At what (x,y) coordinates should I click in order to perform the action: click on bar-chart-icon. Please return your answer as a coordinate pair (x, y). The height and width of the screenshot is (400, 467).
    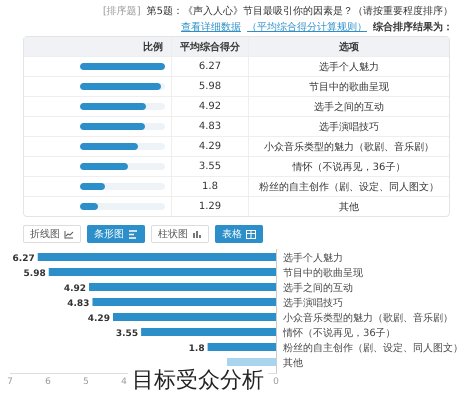
    Looking at the image, I should click on (133, 234).